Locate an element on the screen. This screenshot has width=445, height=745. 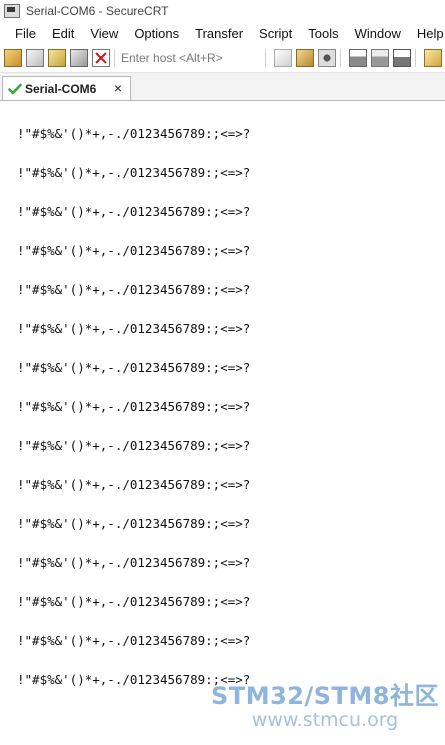
reconnect-icon is located at coordinates (79, 58).